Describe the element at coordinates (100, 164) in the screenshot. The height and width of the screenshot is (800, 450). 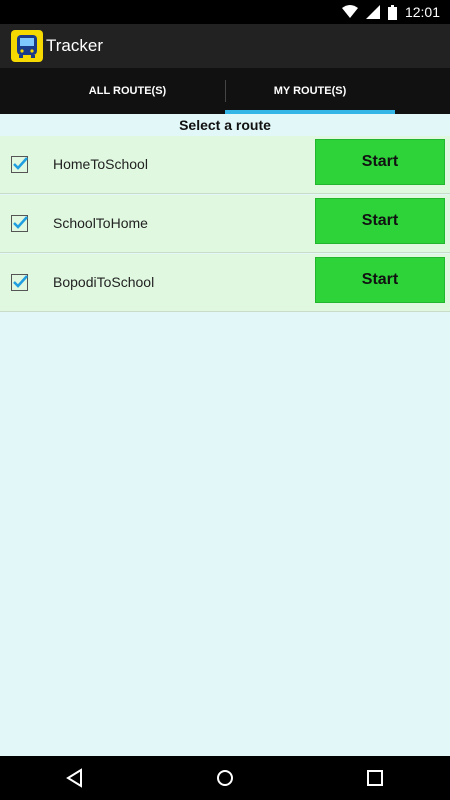
I see `route-name: HomeToSchool` at that location.